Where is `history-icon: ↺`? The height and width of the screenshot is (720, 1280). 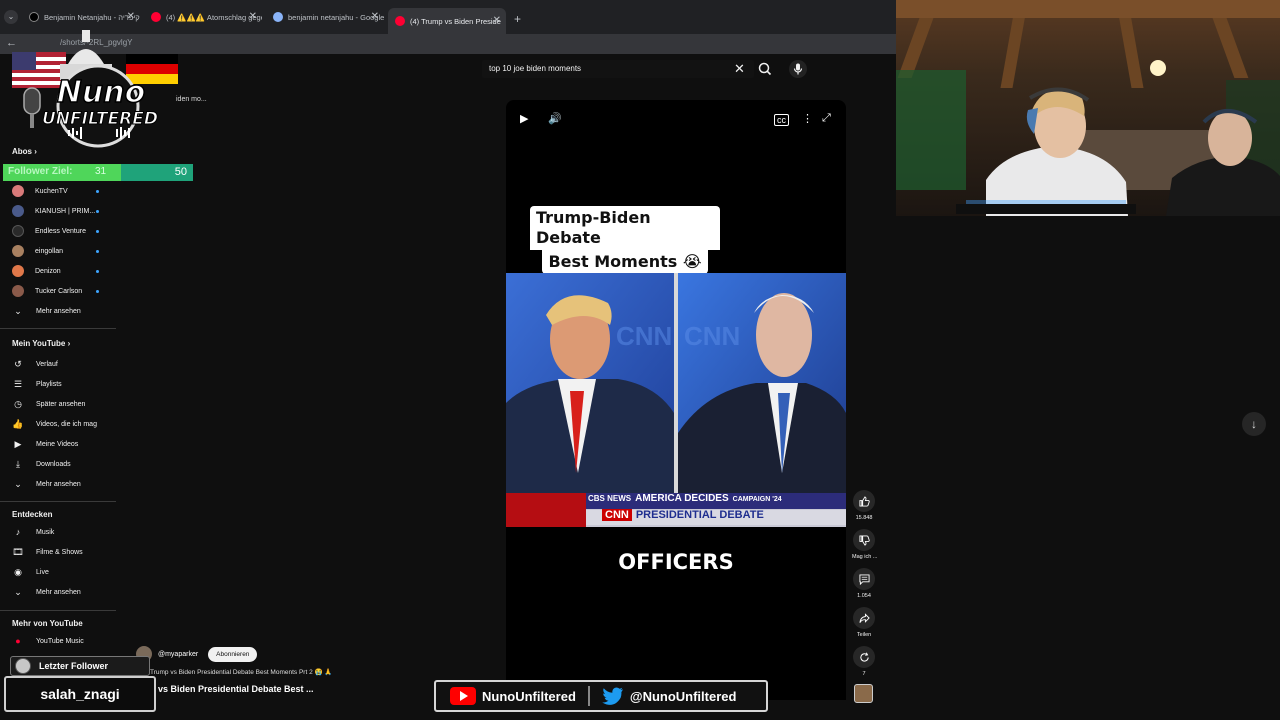
history-icon: ↺ is located at coordinates (18, 363).